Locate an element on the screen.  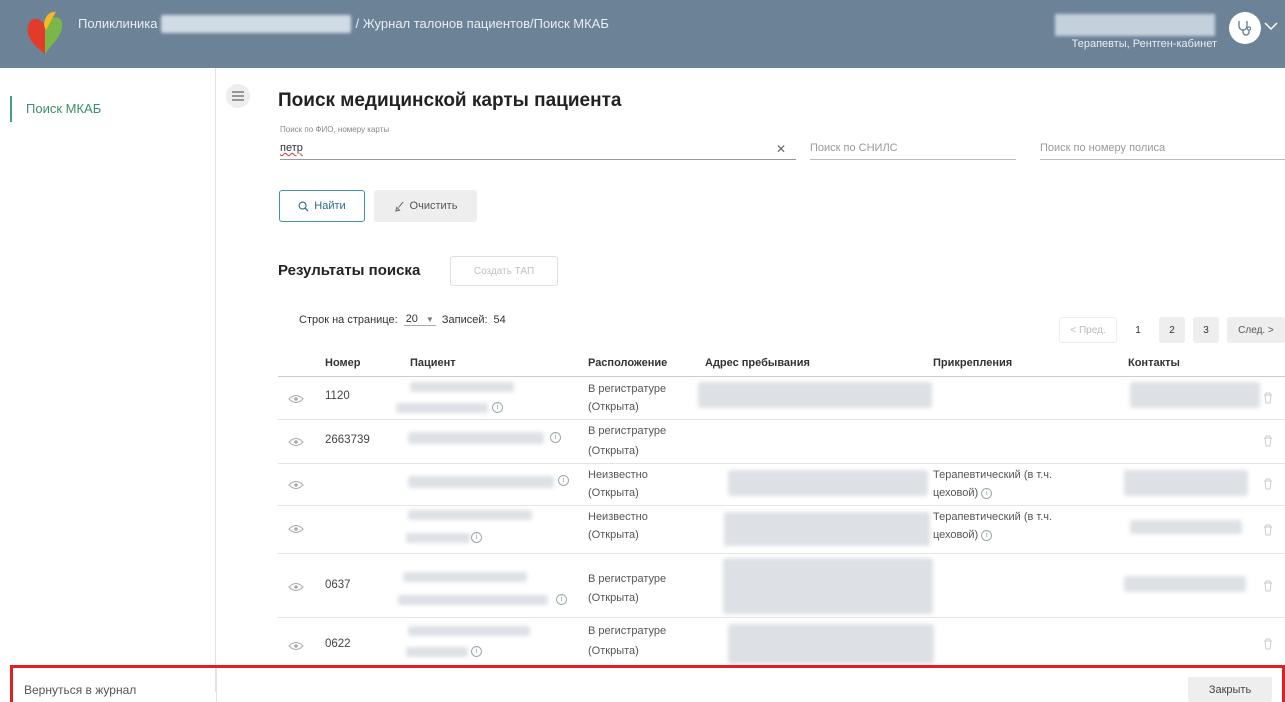
table-row: 0622 i В регистратуре (Открыта) is located at coordinates (781, 643).